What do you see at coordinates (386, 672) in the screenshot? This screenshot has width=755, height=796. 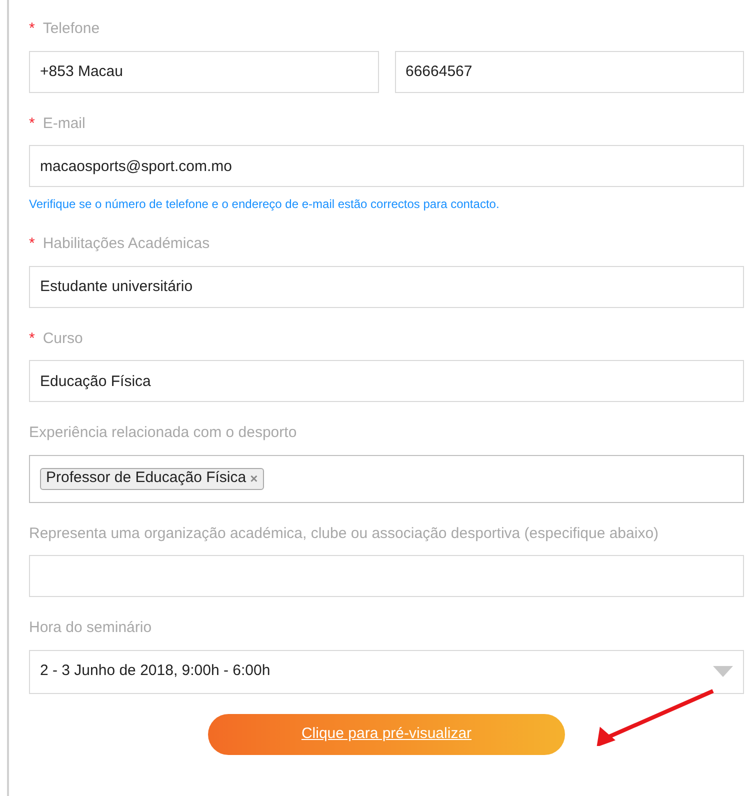 I see `select-field: 2 - 3 Junho de 2018, 9:00h - 6:00h` at bounding box center [386, 672].